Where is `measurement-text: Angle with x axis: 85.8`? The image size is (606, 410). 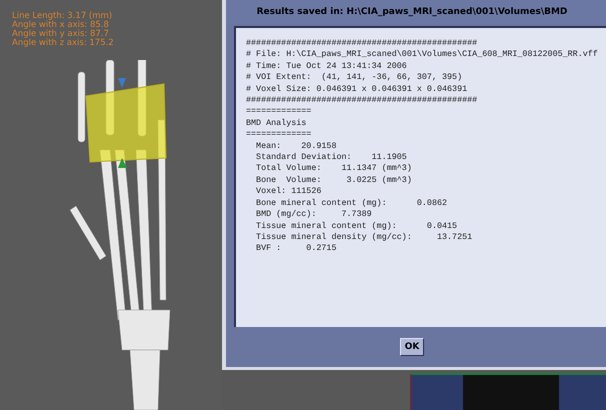 measurement-text: Angle with x axis: 85.8 is located at coordinates (61, 25).